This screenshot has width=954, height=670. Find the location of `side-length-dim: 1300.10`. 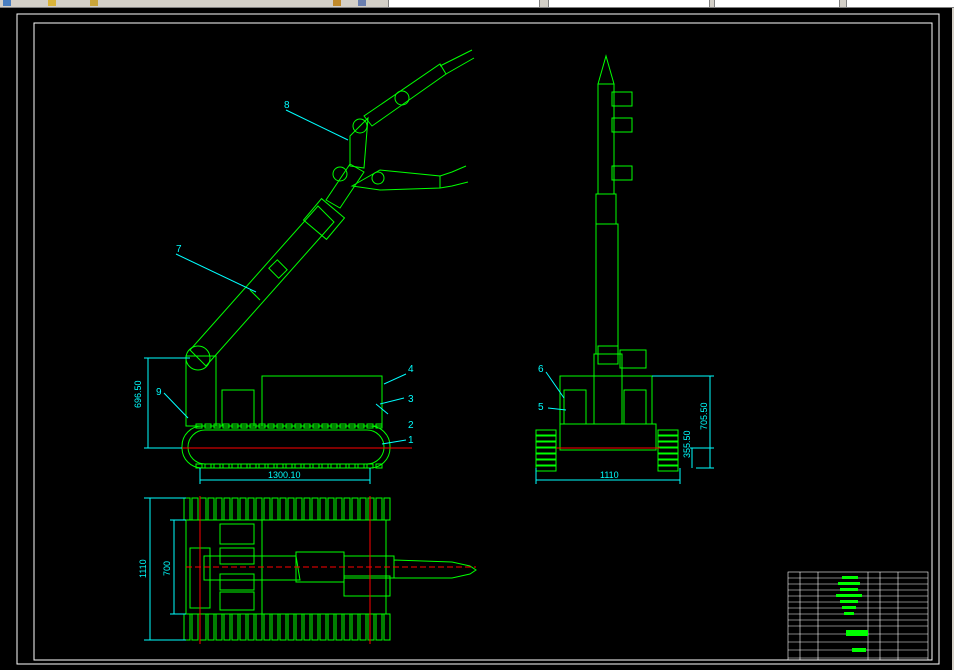

side-length-dim: 1300.10 is located at coordinates (284, 475).